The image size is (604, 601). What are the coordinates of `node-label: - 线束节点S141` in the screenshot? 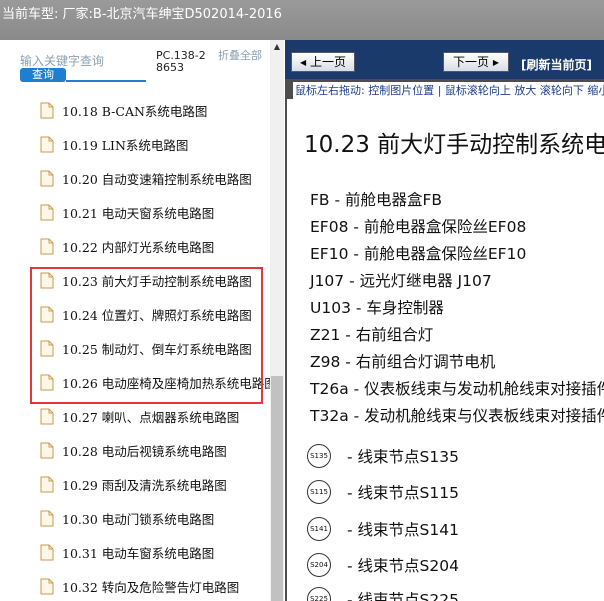 It's located at (403, 530).